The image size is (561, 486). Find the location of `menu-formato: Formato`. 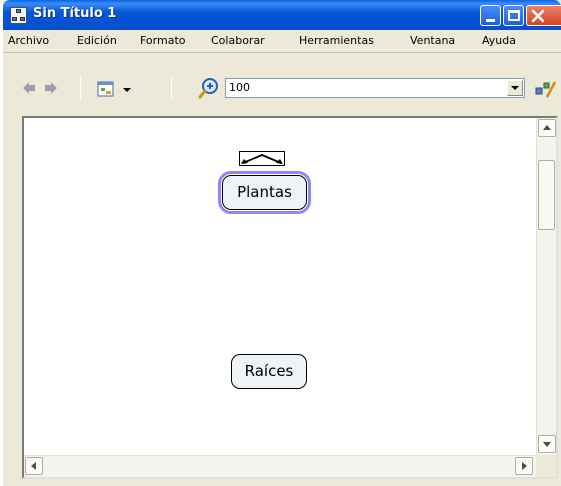

menu-formato: Formato is located at coordinates (163, 40).